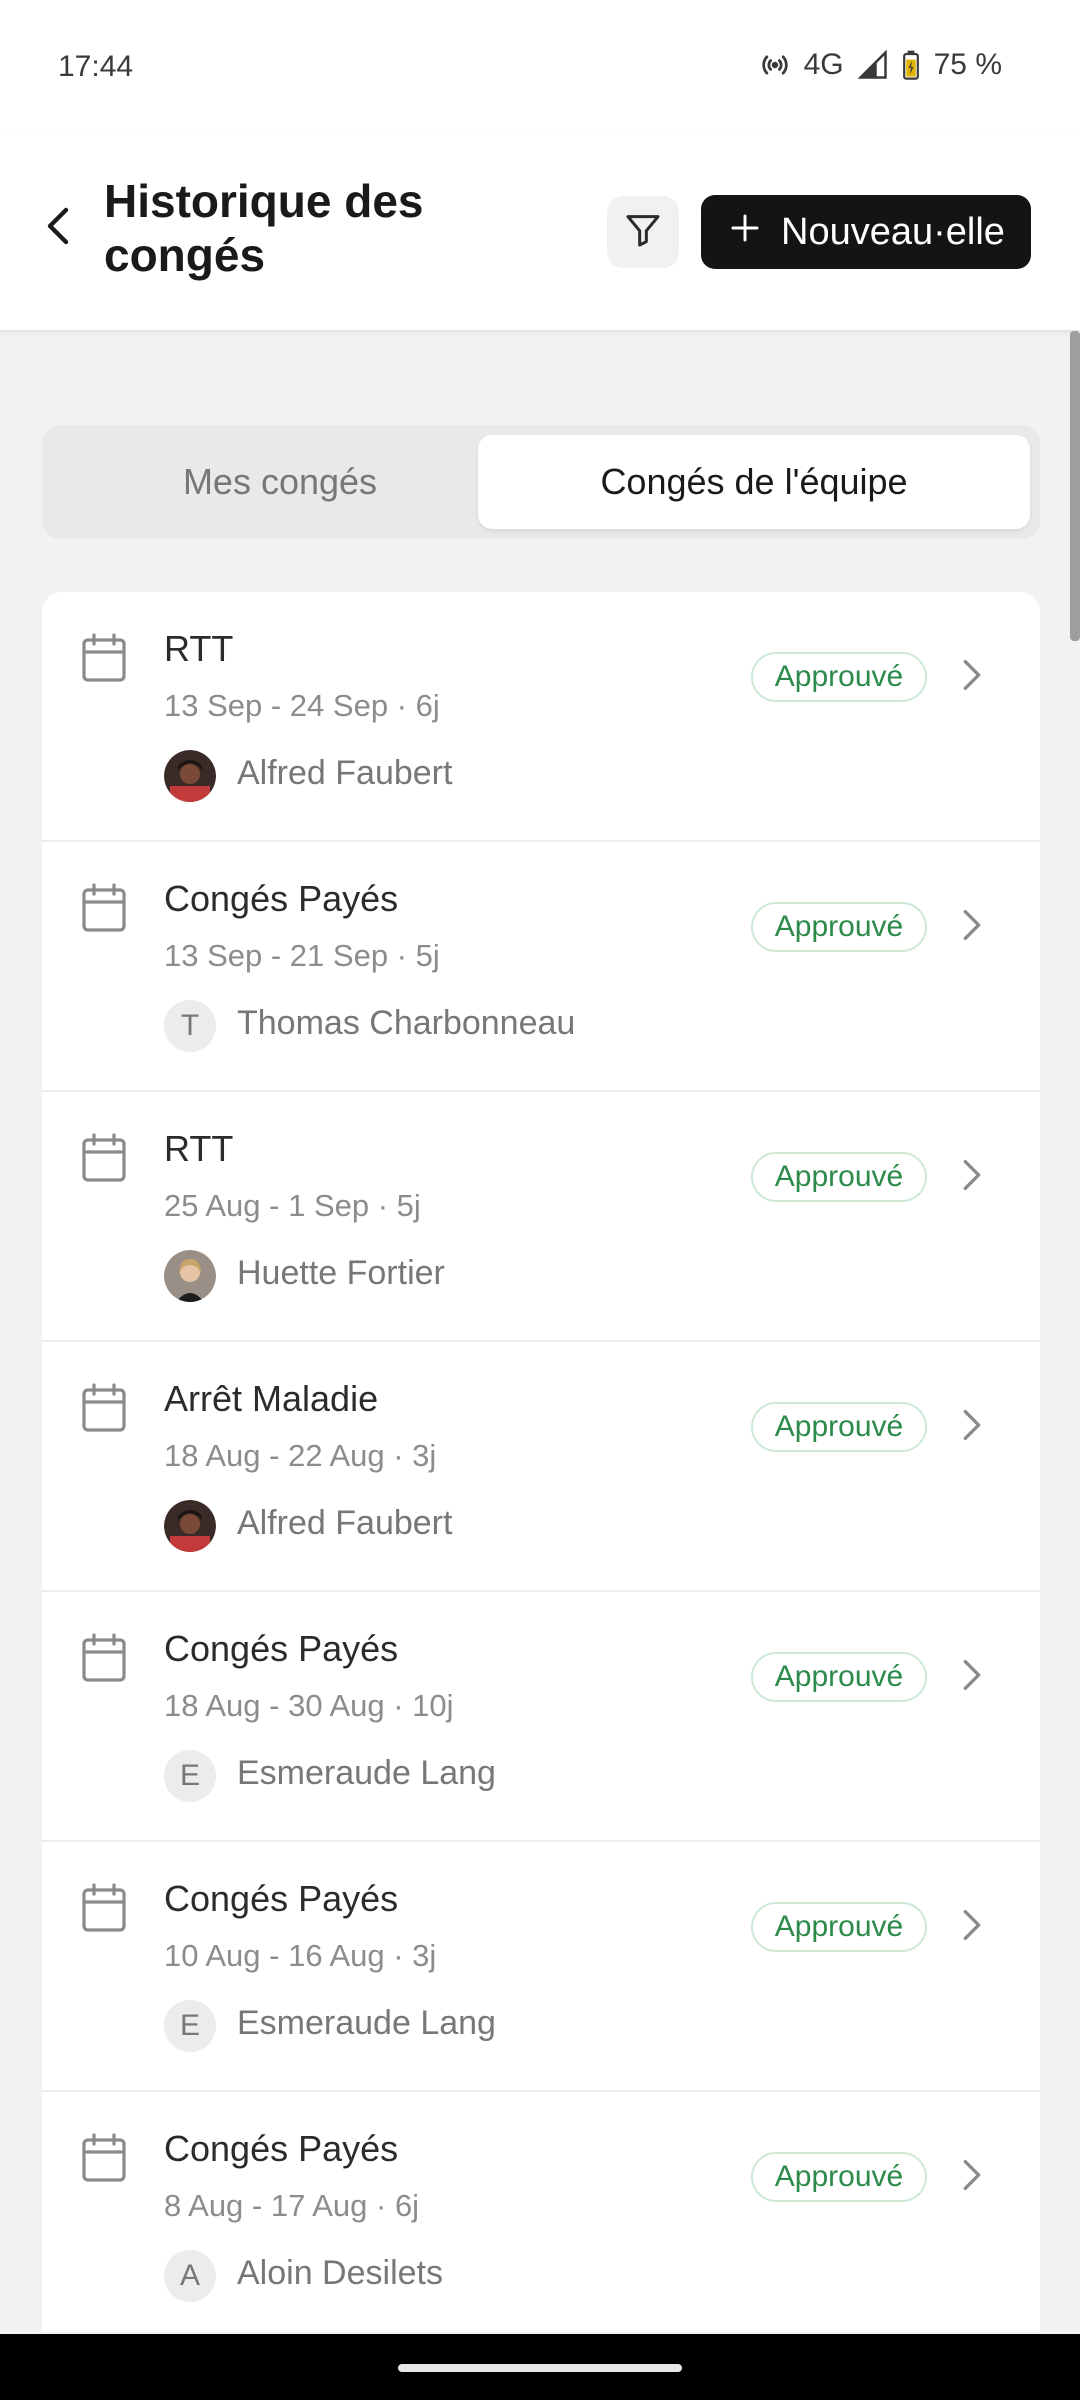 The image size is (1080, 2400). What do you see at coordinates (292, 1205) in the screenshot?
I see `leave-dates: 25 Aug - 1 Sep · 5j` at bounding box center [292, 1205].